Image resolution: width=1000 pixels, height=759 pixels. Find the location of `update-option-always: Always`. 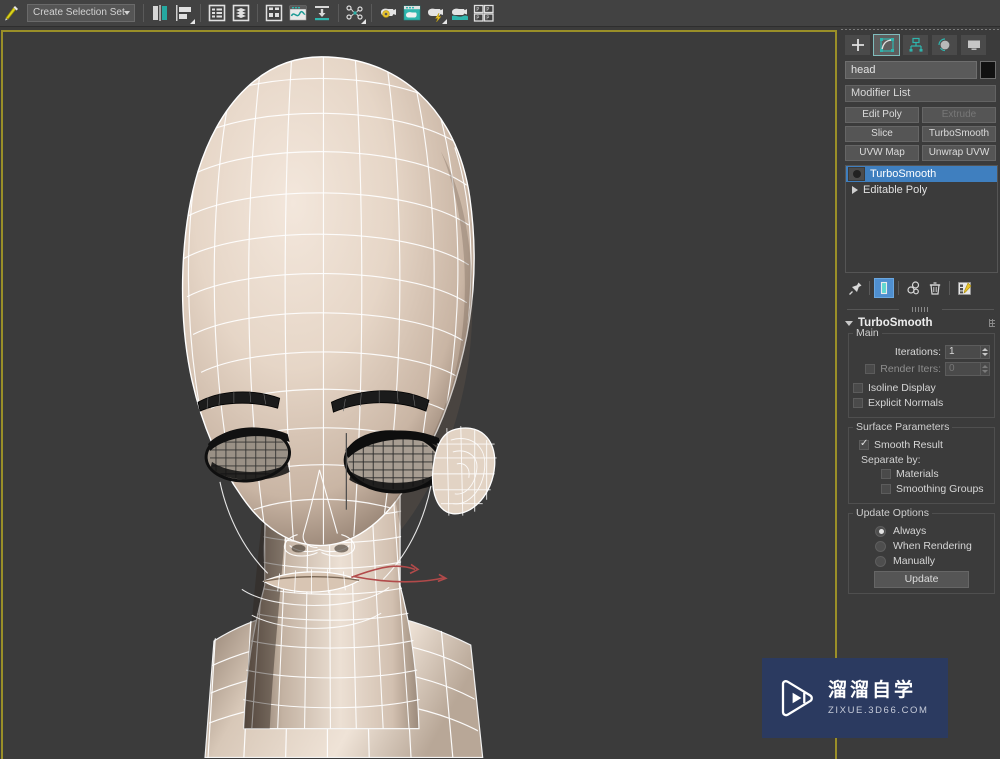

update-option-always: Always is located at coordinates (921, 531).